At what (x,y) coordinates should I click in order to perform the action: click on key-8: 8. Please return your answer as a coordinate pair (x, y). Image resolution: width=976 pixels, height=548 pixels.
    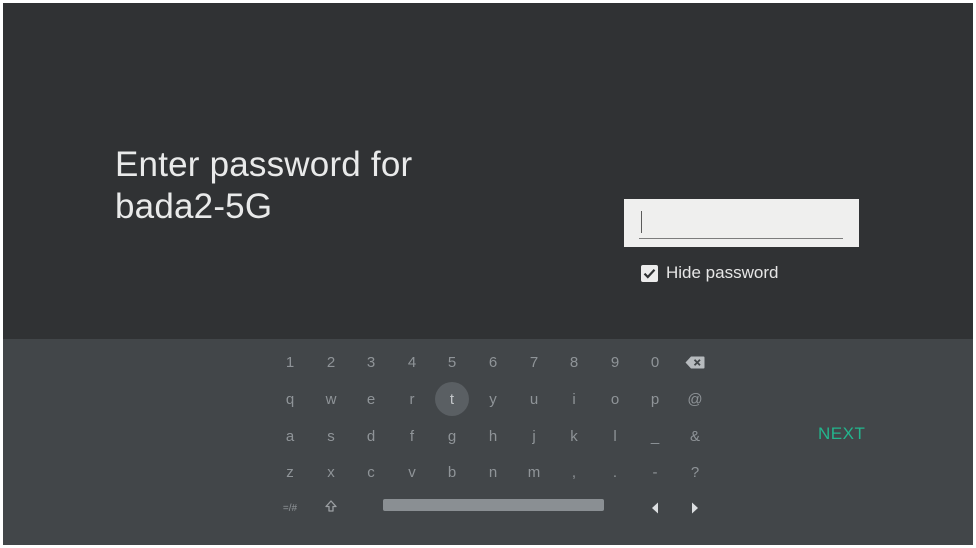
    Looking at the image, I should click on (574, 362).